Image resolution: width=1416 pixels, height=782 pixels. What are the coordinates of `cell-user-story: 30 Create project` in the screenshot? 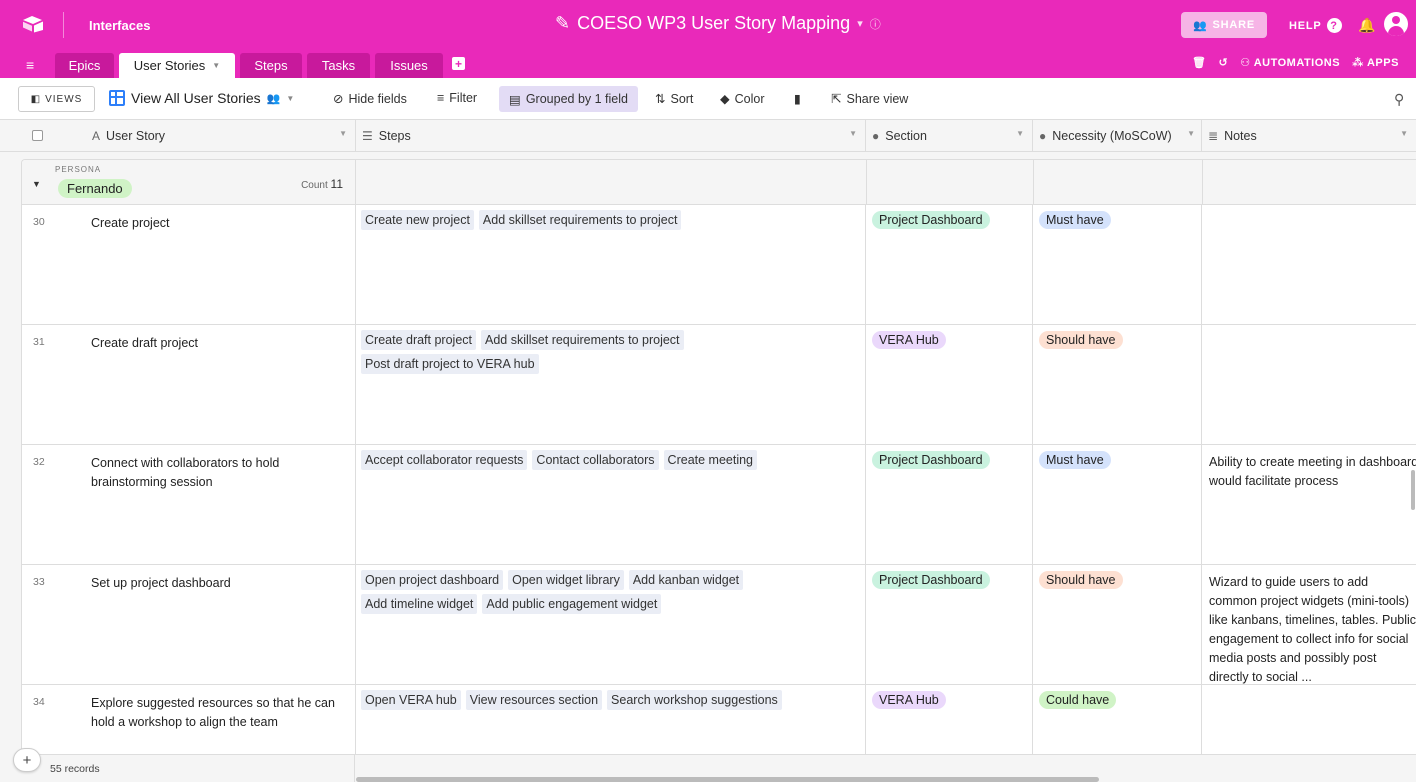 It's located at (189, 264).